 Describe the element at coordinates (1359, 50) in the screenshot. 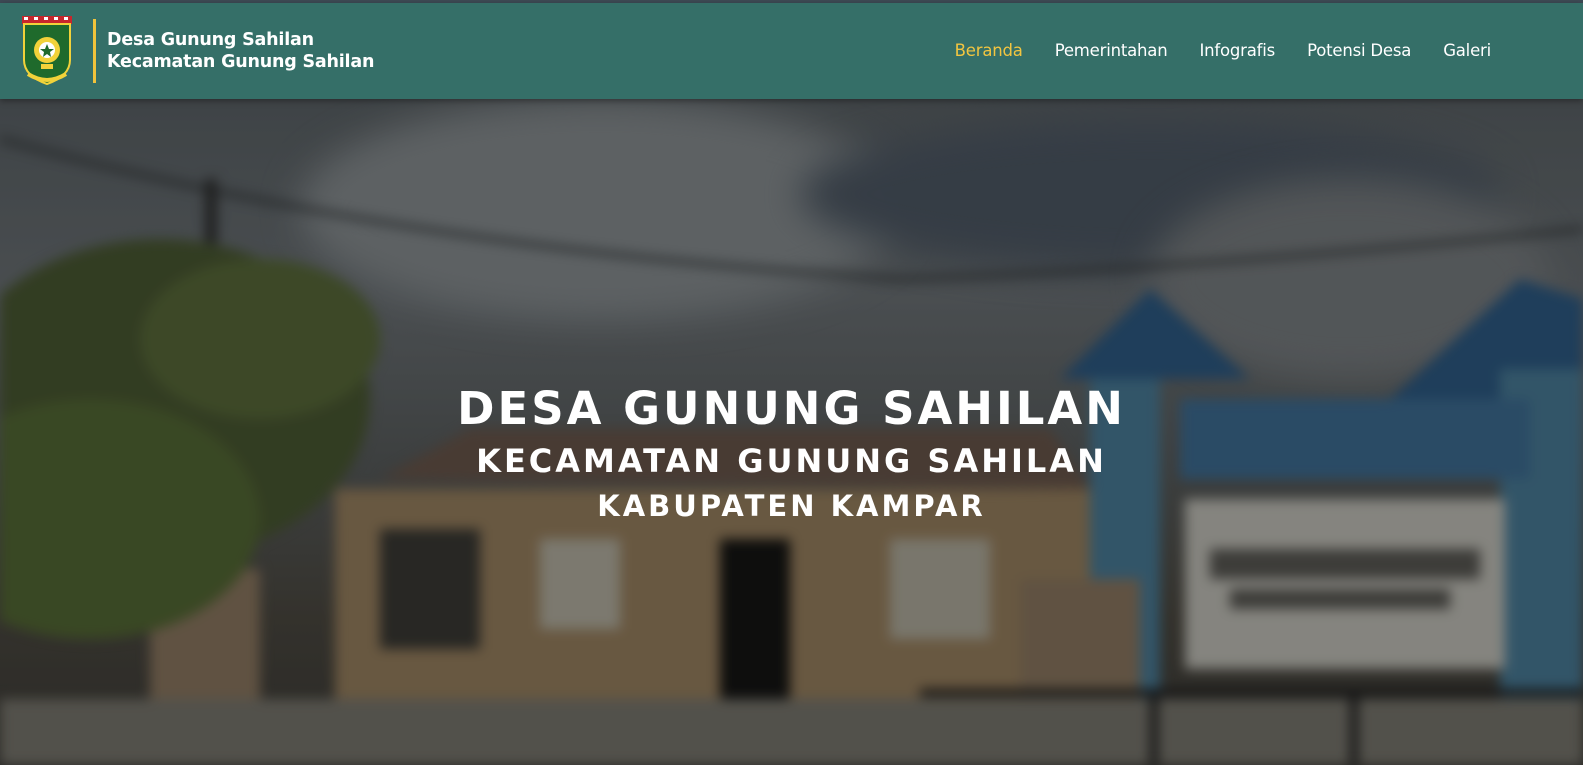

I see `nav-potensi-desa: Potensi Desa` at that location.